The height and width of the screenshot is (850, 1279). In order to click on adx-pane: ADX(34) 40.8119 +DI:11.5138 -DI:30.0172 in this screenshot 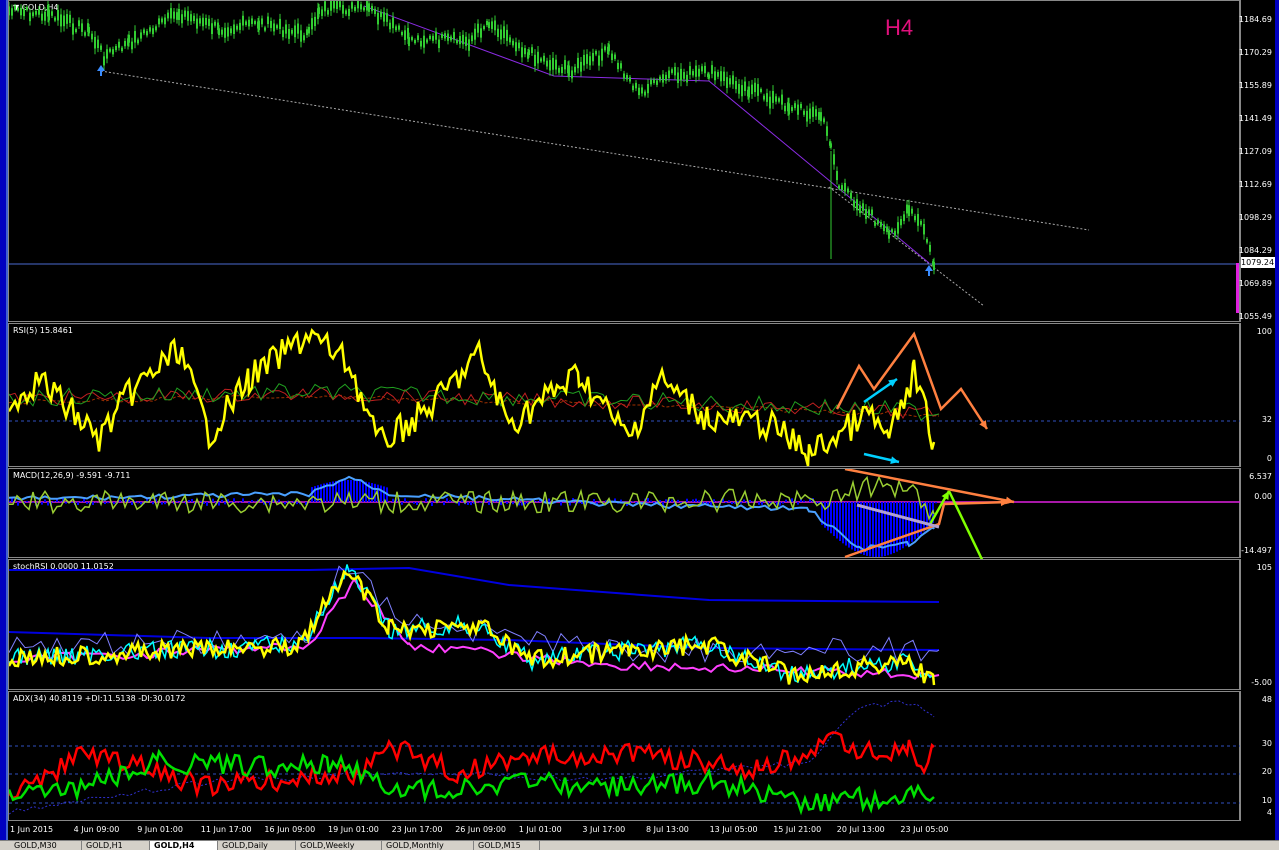, I will do `click(624, 756)`.